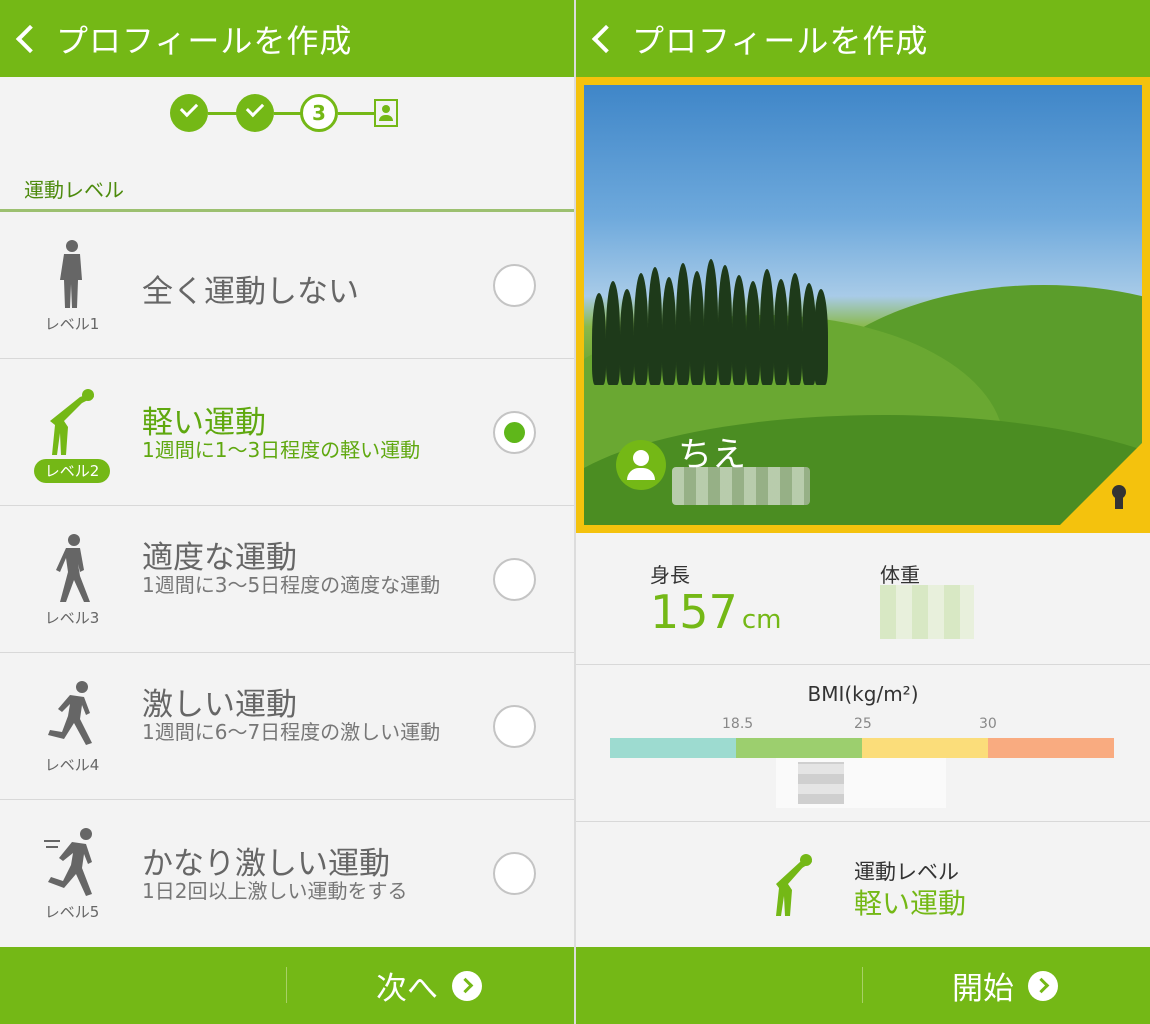  What do you see at coordinates (72, 912) in the screenshot?
I see `level-badge: レベル5` at bounding box center [72, 912].